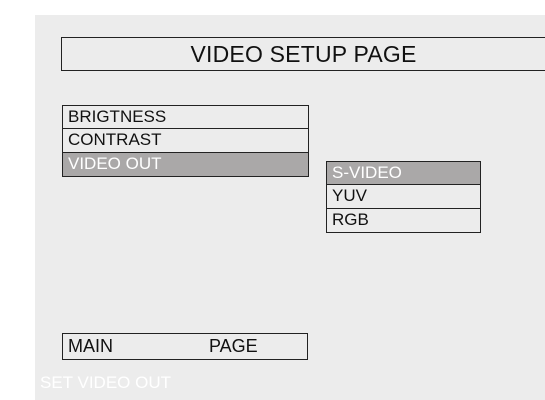 Image resolution: width=545 pixels, height=400 pixels. Describe the element at coordinates (90, 346) in the screenshot. I see `main-label: MAIN` at that location.